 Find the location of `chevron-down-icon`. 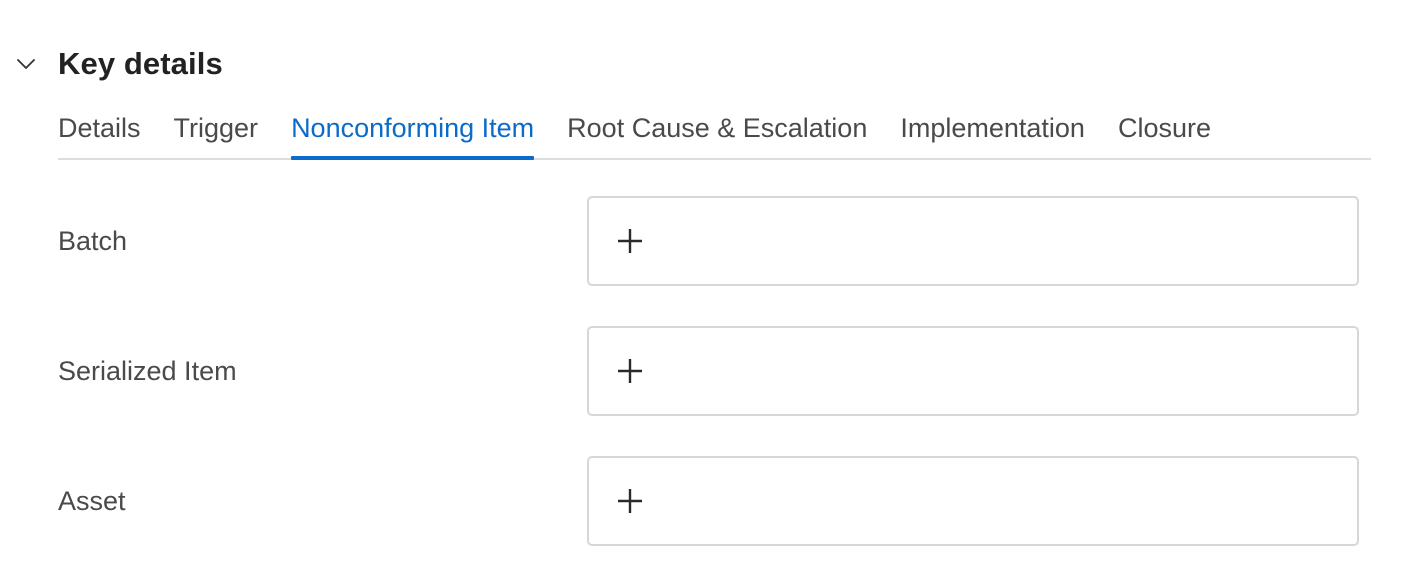

chevron-down-icon is located at coordinates (26, 64).